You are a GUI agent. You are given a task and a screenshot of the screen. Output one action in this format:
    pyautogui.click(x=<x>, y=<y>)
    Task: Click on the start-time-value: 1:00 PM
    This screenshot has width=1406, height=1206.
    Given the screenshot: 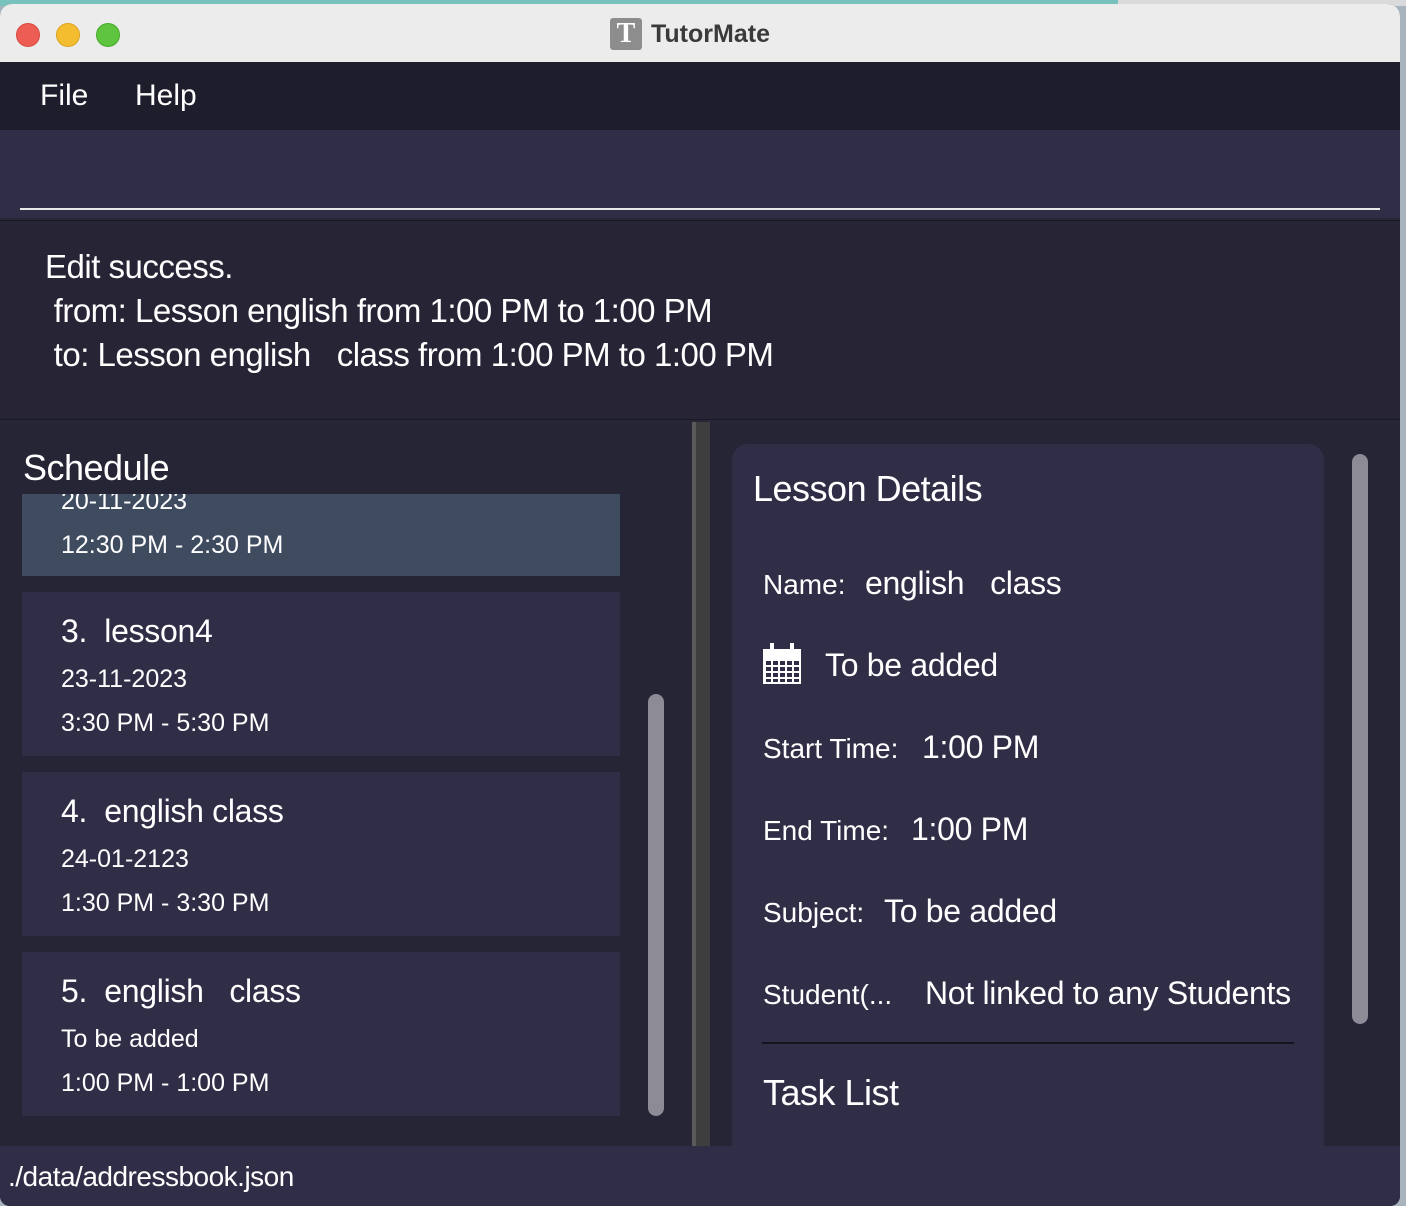 What is the action you would take?
    pyautogui.click(x=981, y=747)
    